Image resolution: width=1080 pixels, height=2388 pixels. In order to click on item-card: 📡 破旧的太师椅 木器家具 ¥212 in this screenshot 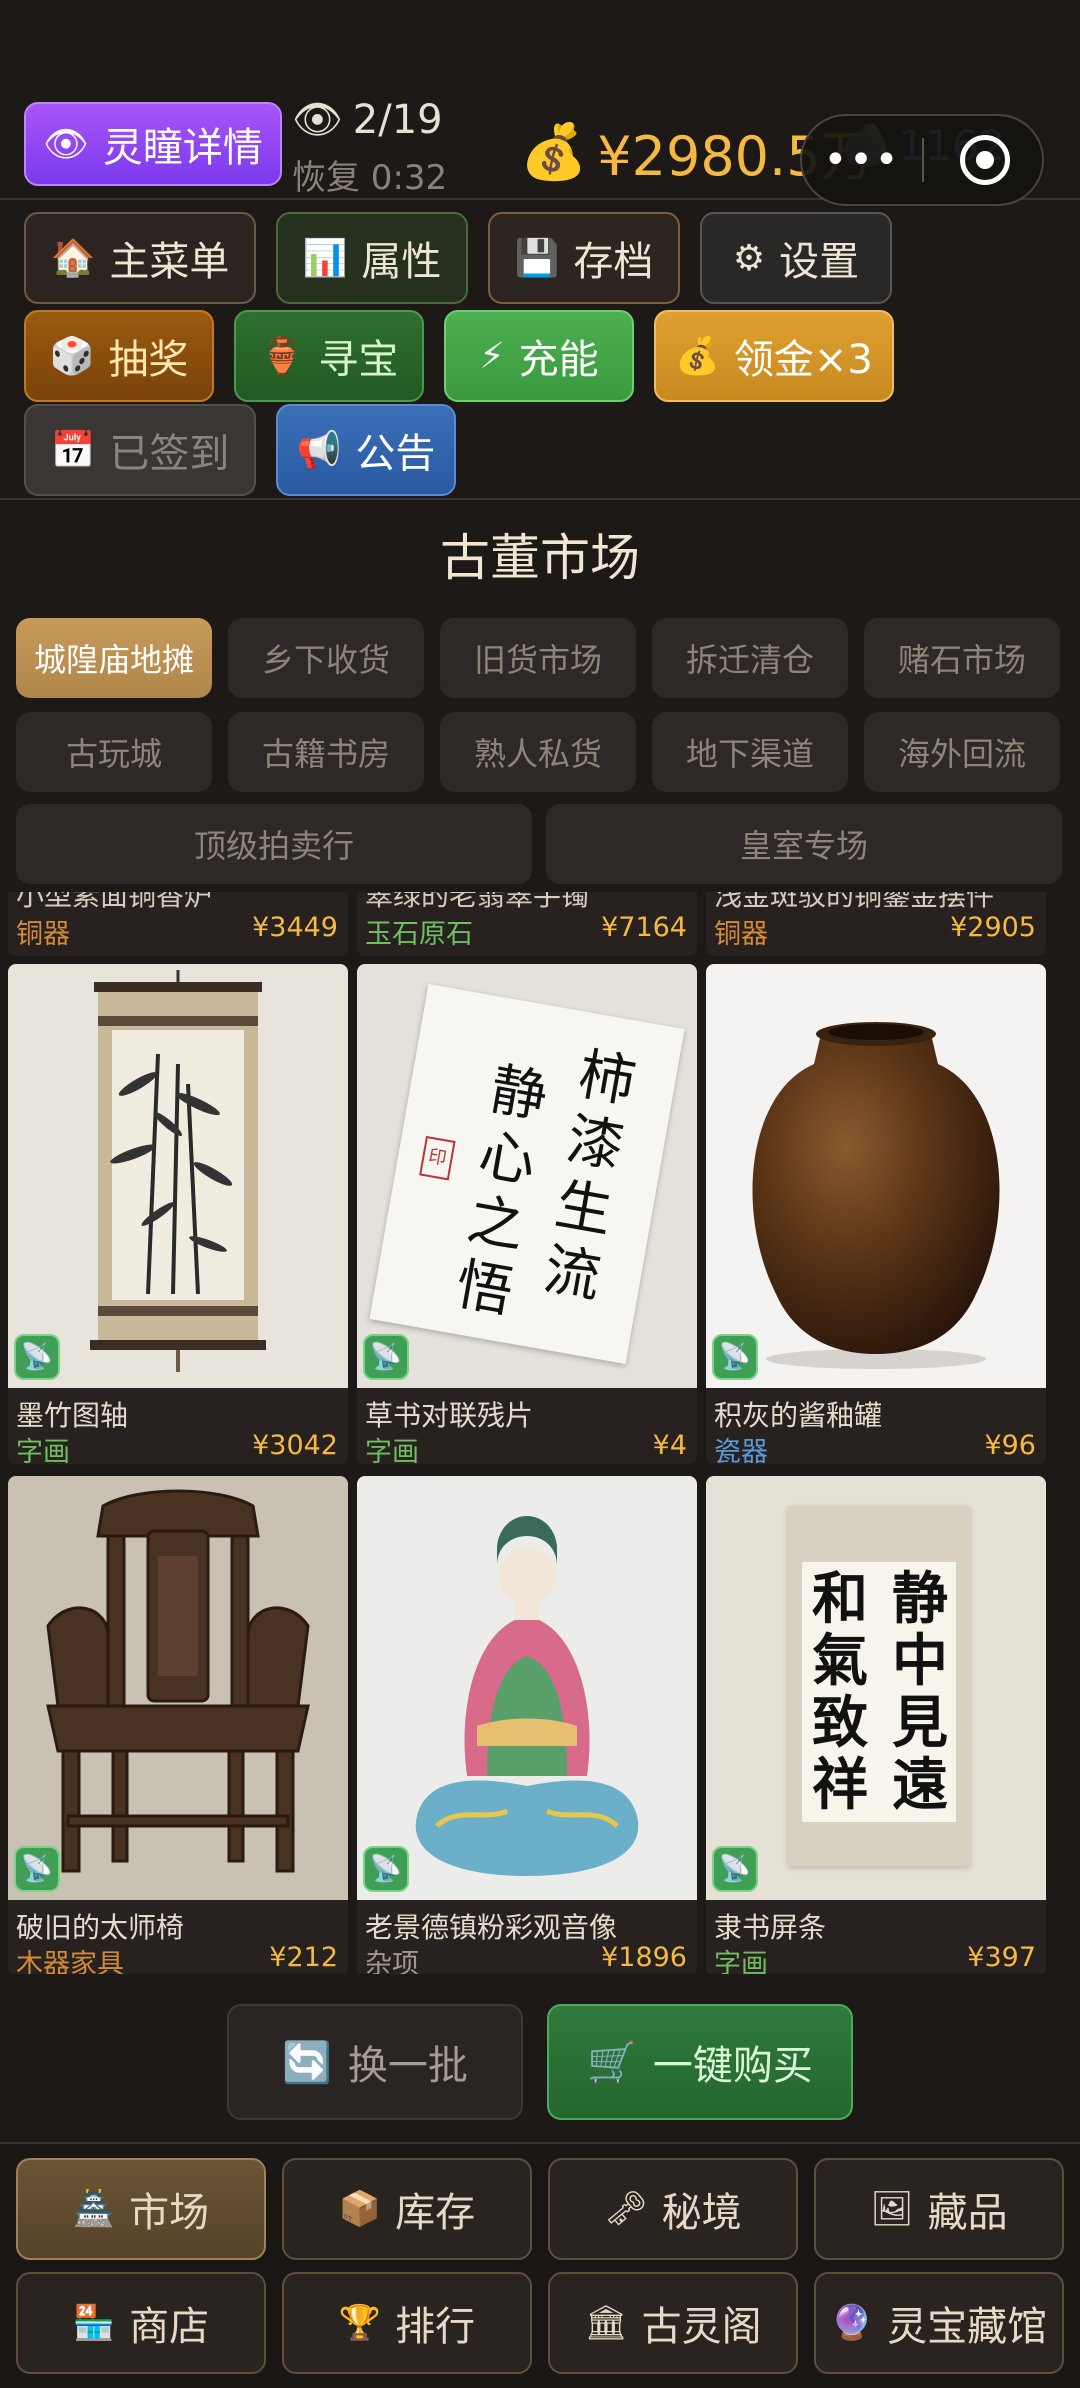, I will do `click(178, 1725)`.